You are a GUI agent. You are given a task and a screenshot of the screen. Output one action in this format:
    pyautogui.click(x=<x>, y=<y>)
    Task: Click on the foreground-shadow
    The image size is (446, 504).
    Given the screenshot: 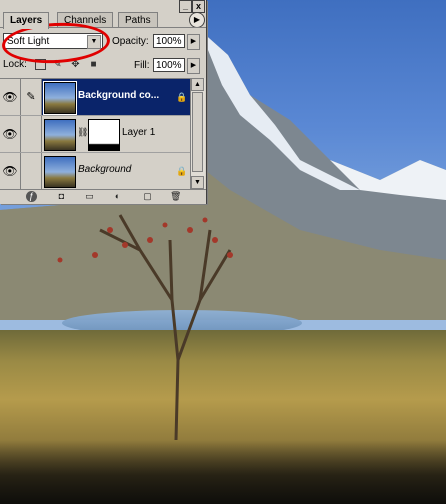 What is the action you would take?
    pyautogui.click(x=223, y=472)
    